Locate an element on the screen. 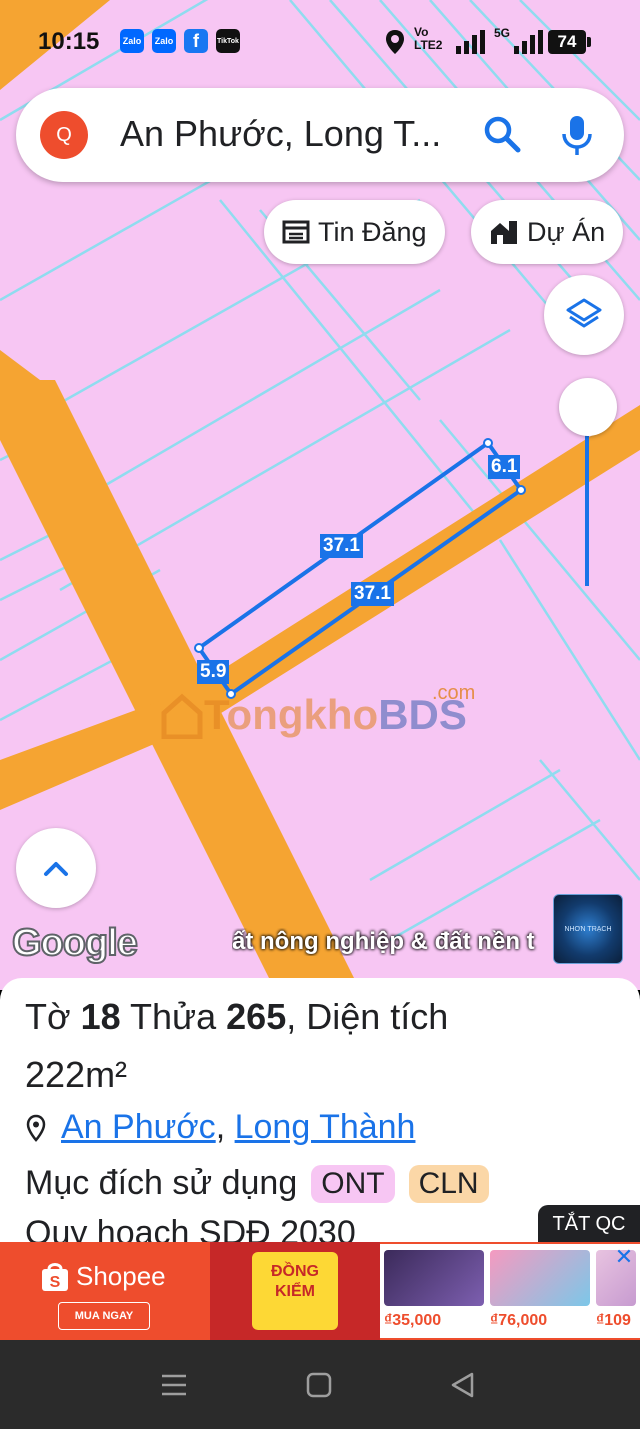  watermark-logo: Tongkho BDS is located at coordinates (313, 715).